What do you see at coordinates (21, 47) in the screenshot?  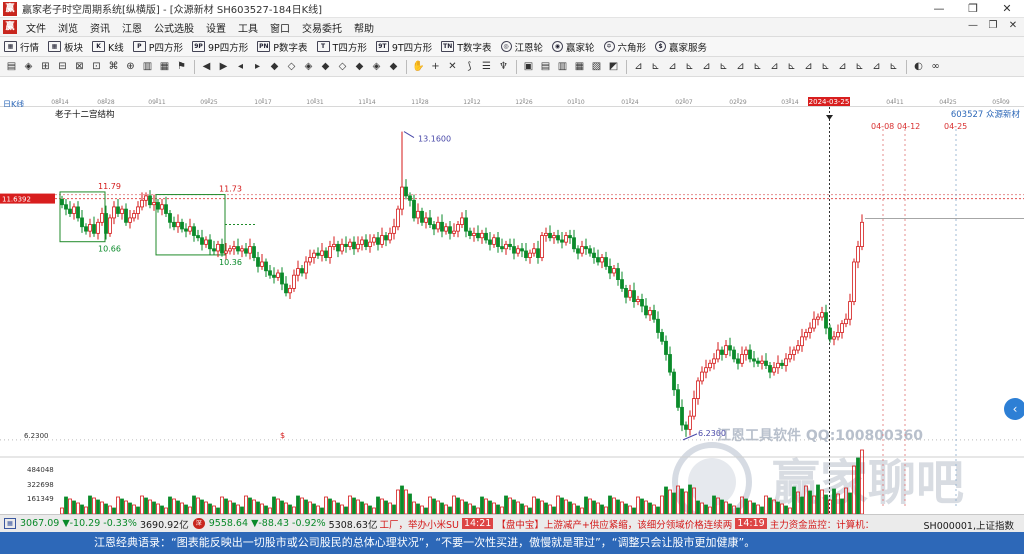 I see `nav-button-0: ▦ 行情` at bounding box center [21, 47].